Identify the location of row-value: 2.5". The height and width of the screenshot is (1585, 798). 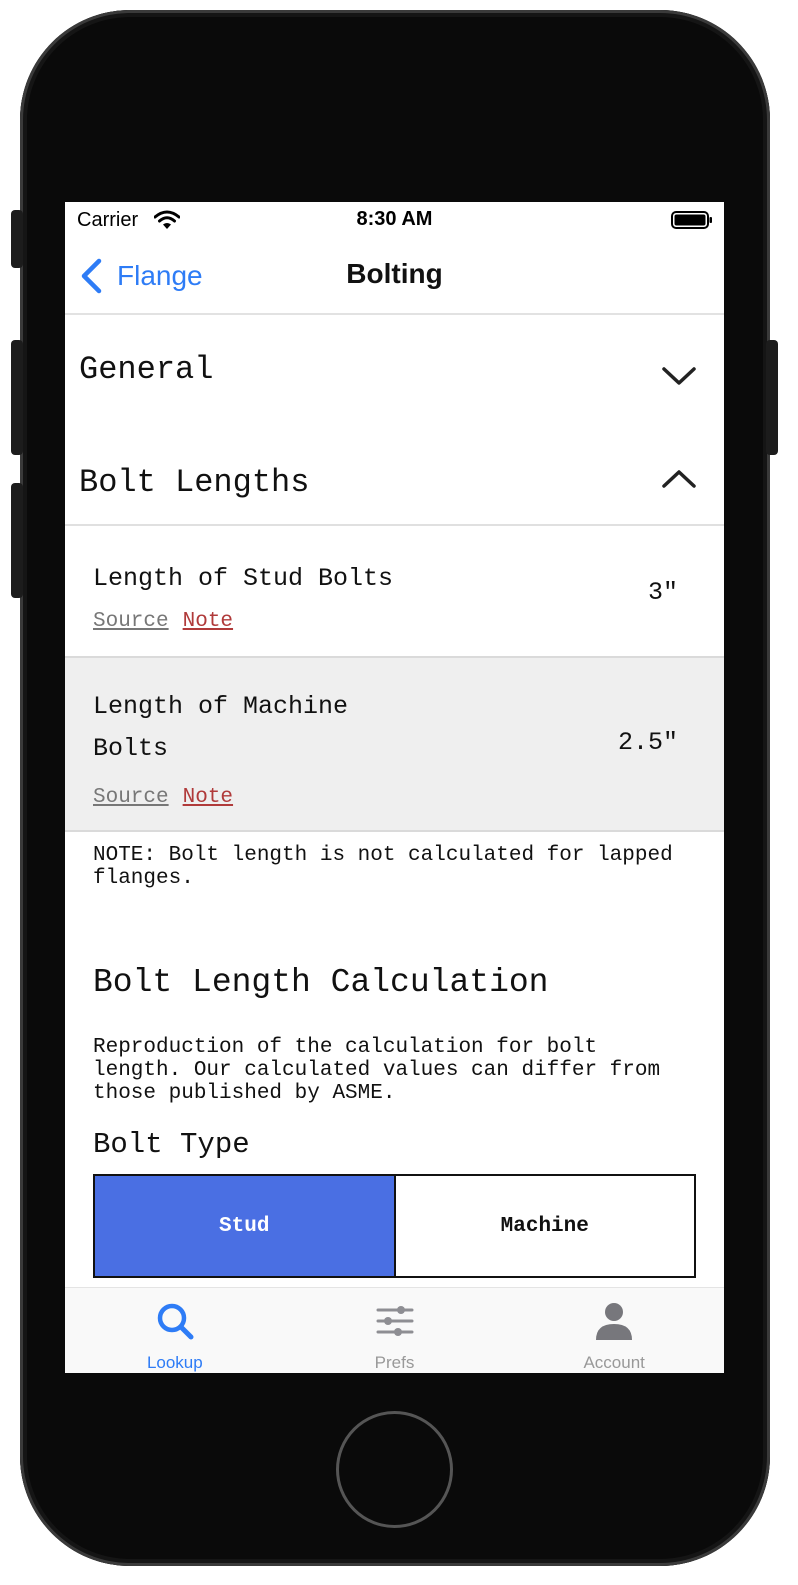
(647, 742).